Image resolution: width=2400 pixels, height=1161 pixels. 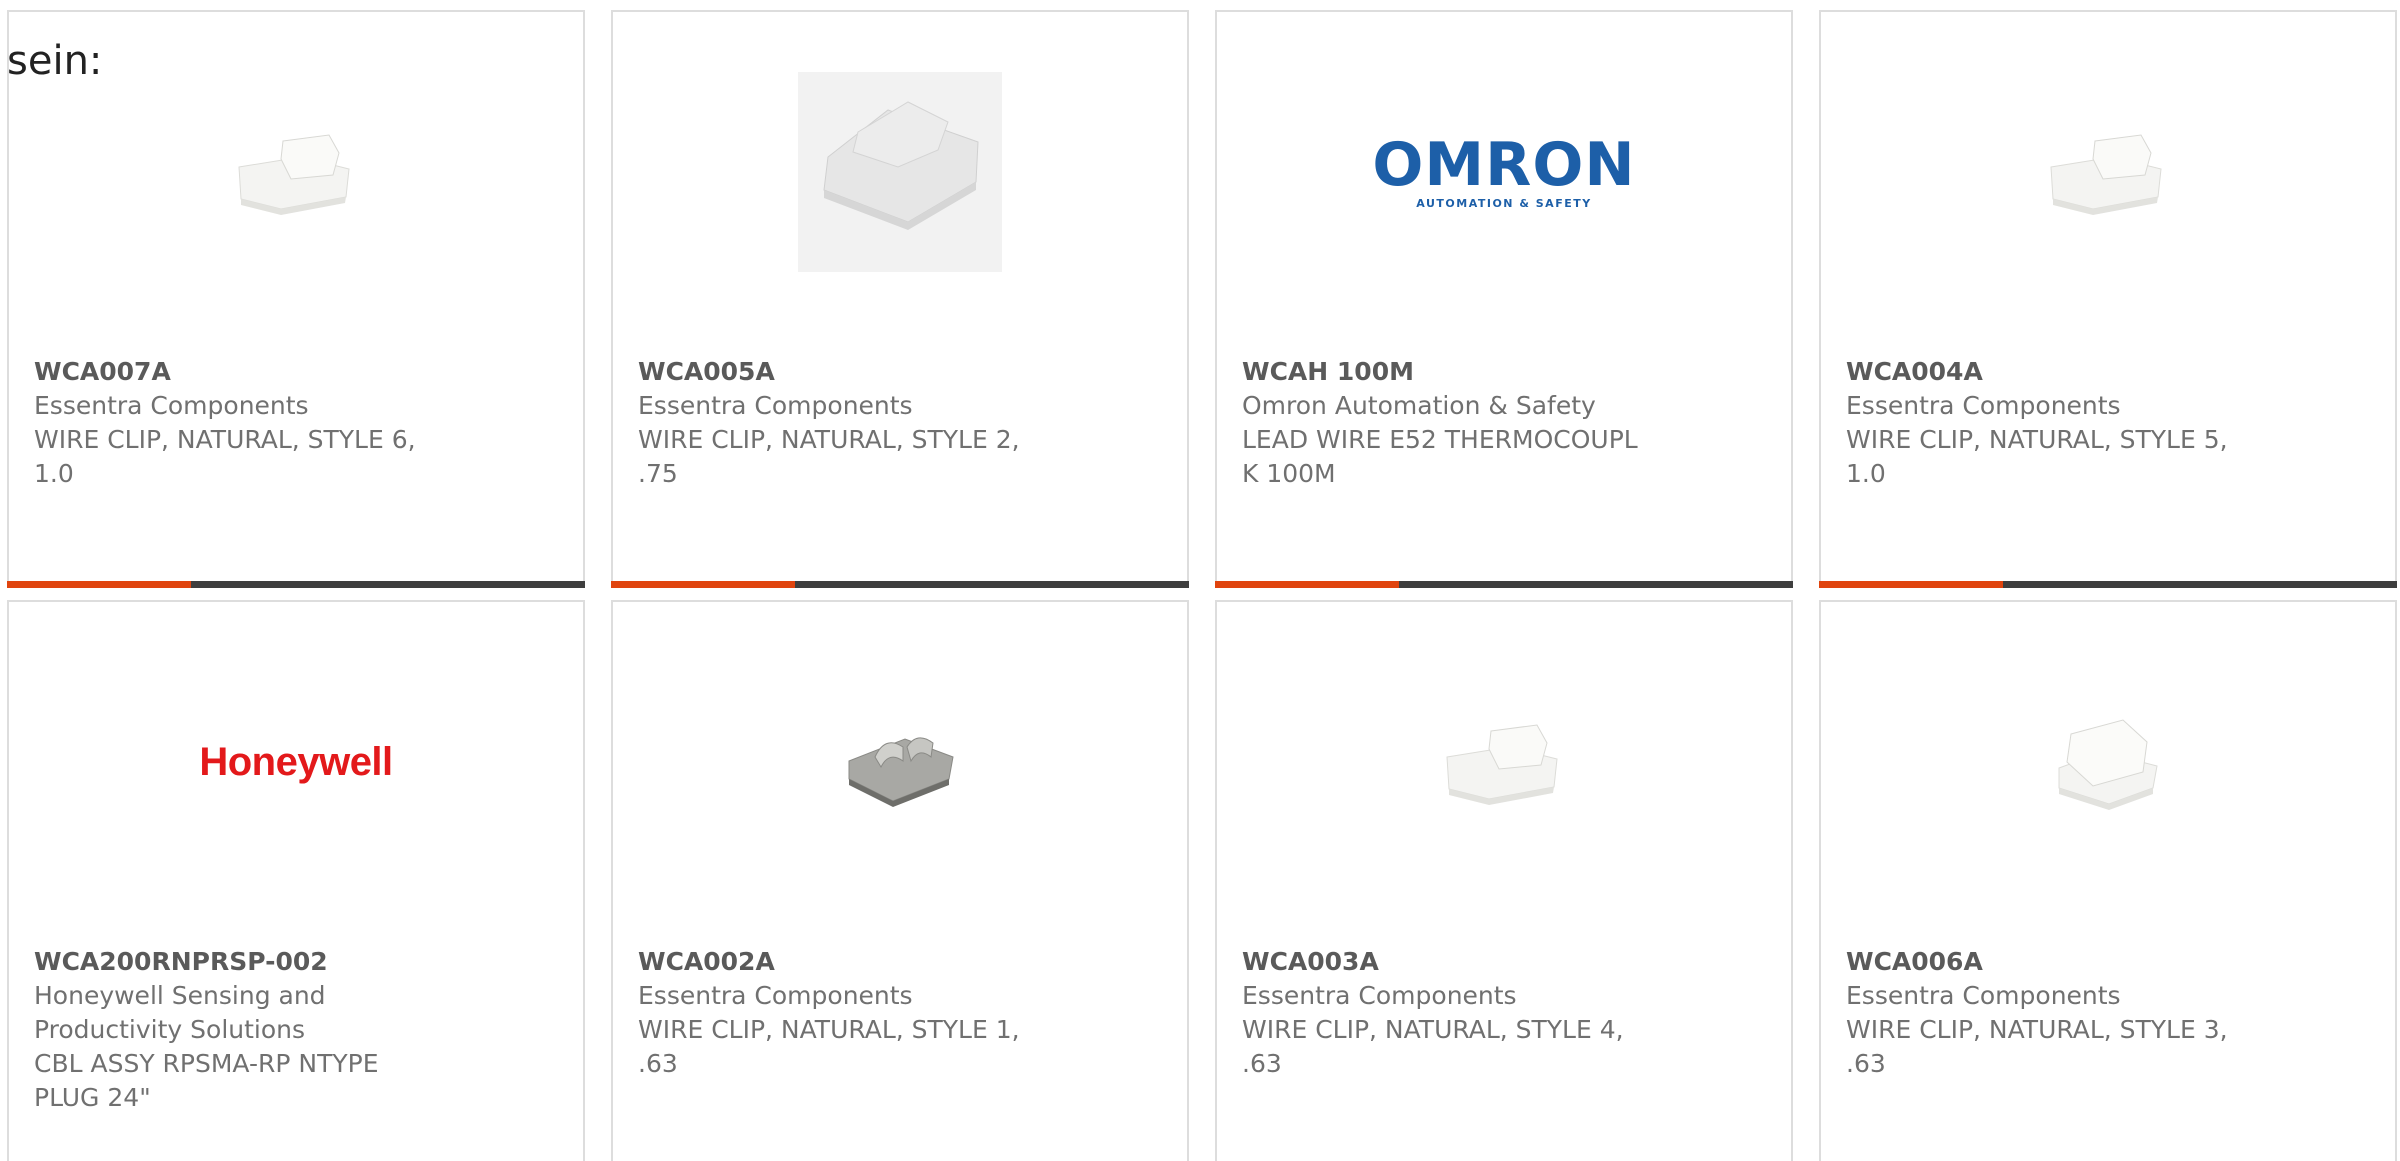 I want to click on description-line: WIRE CLIP, NATURAL, STYLE 2,, so click(x=829, y=439).